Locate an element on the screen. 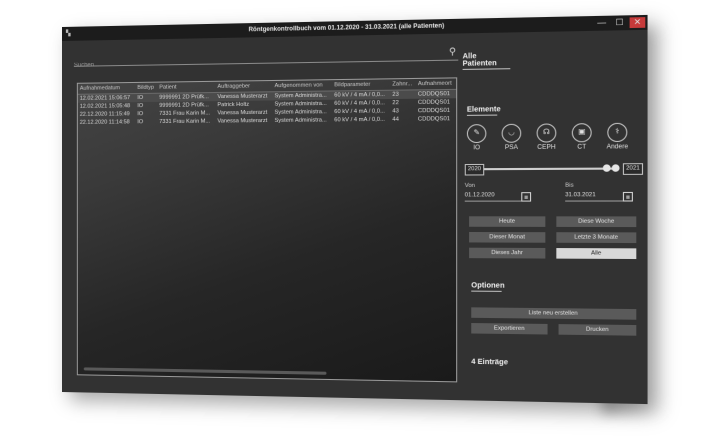 The image size is (723, 448). column-header: Patient is located at coordinates (186, 87).